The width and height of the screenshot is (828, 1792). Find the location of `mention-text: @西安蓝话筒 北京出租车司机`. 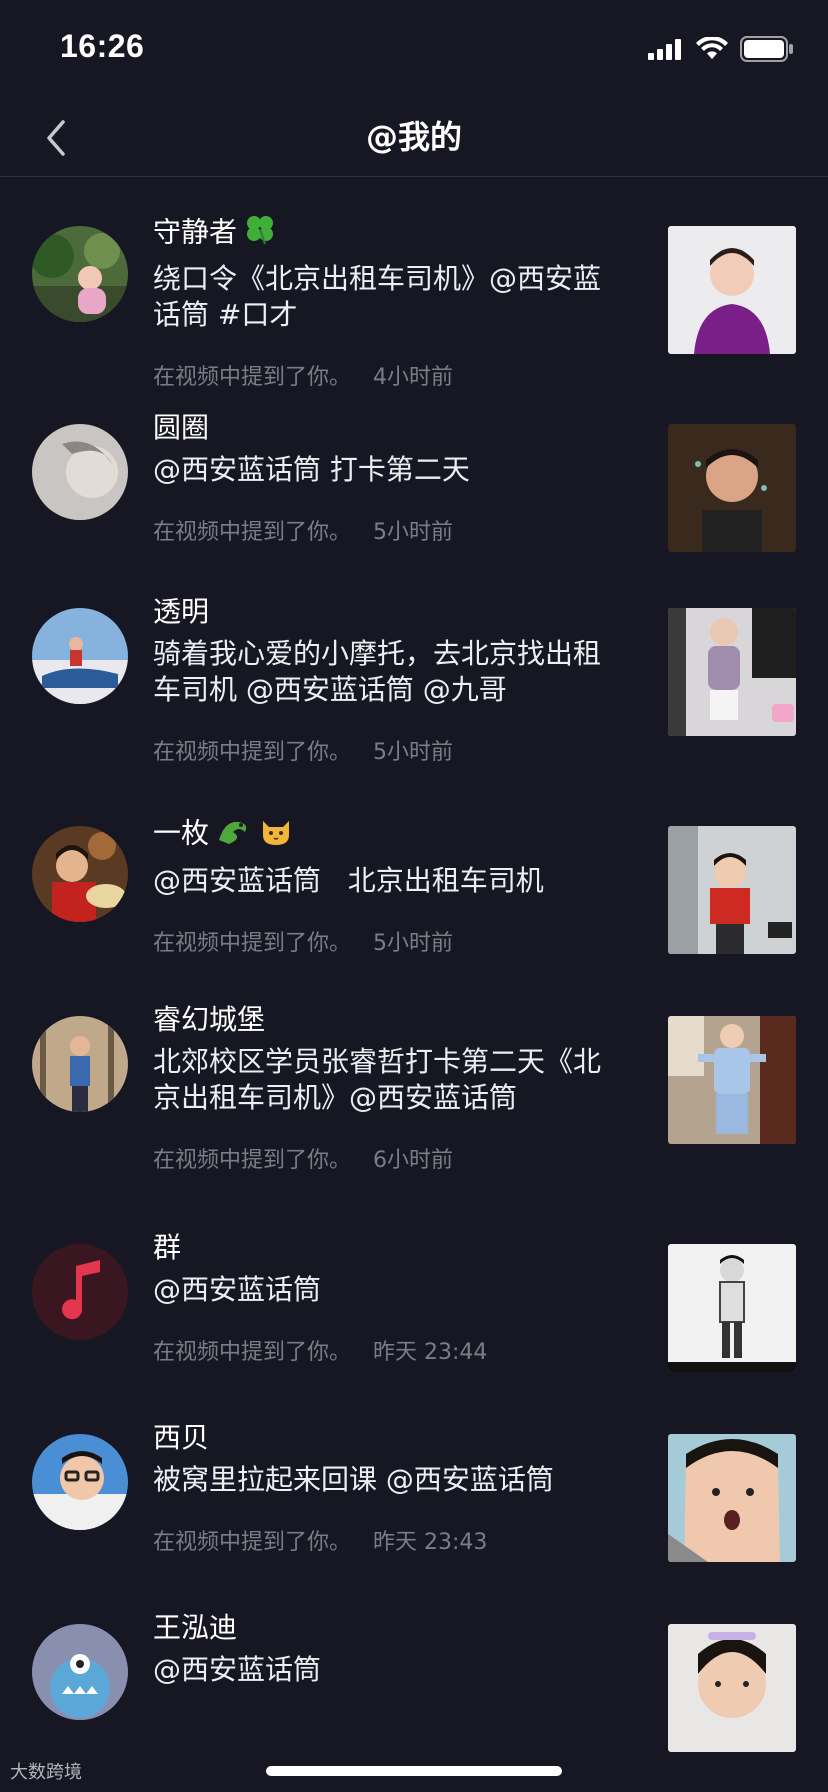

mention-text: @西安蓝话筒 北京出租车司机 is located at coordinates (348, 880).